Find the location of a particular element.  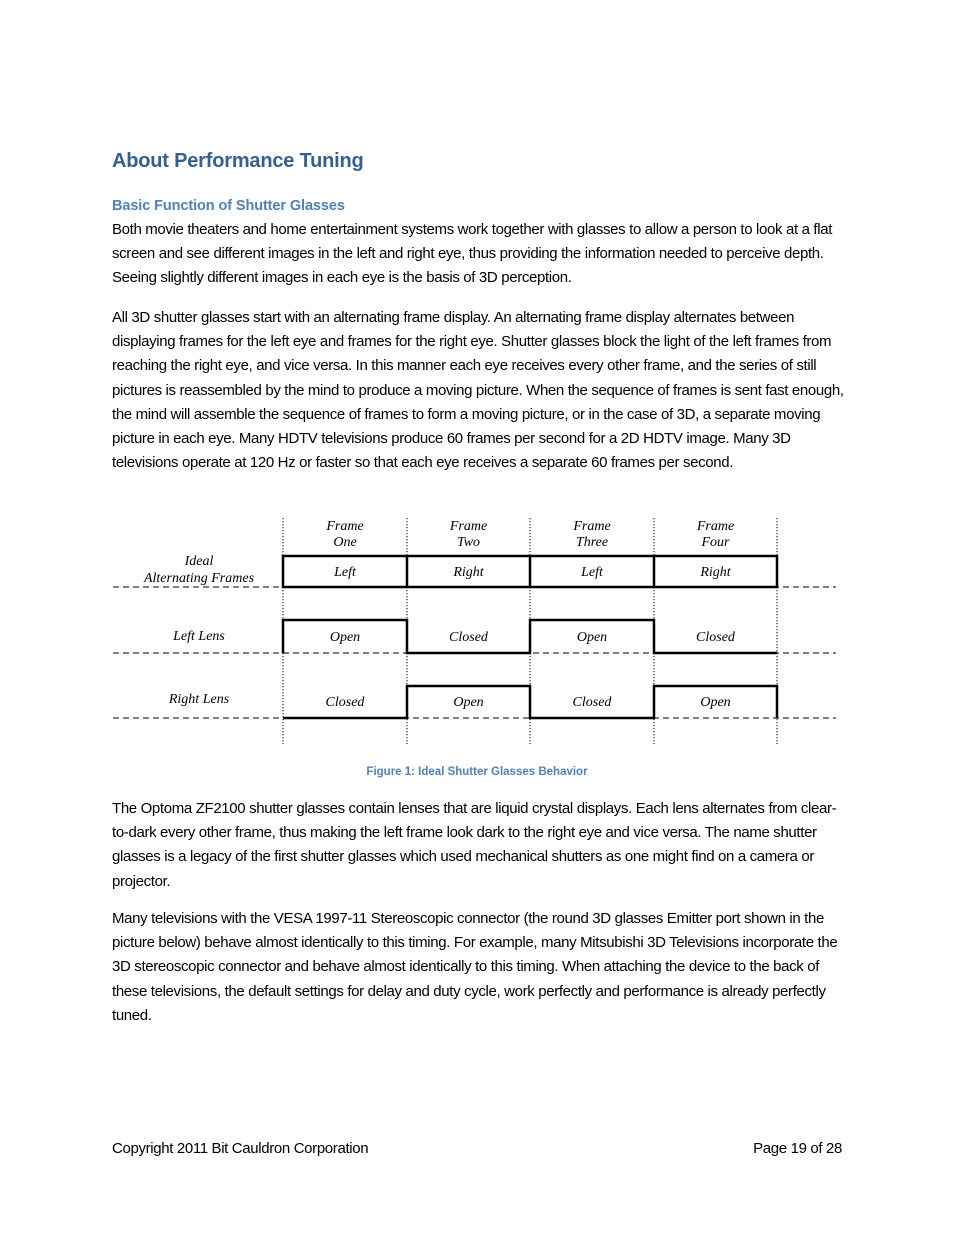

frame-header-label: Three is located at coordinates (592, 542).